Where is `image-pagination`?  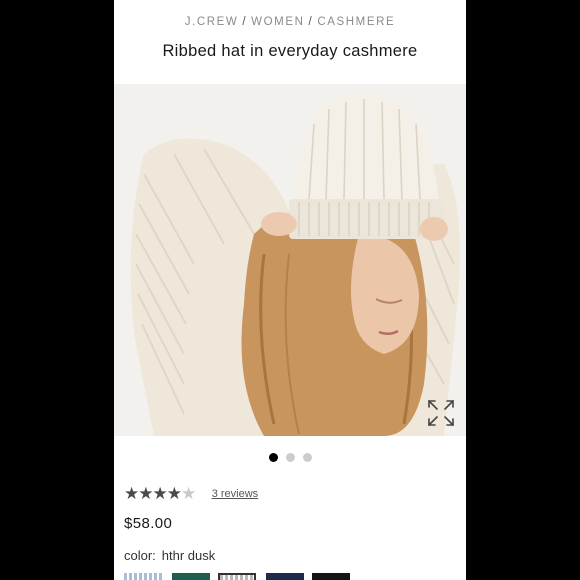
image-pagination is located at coordinates (290, 457).